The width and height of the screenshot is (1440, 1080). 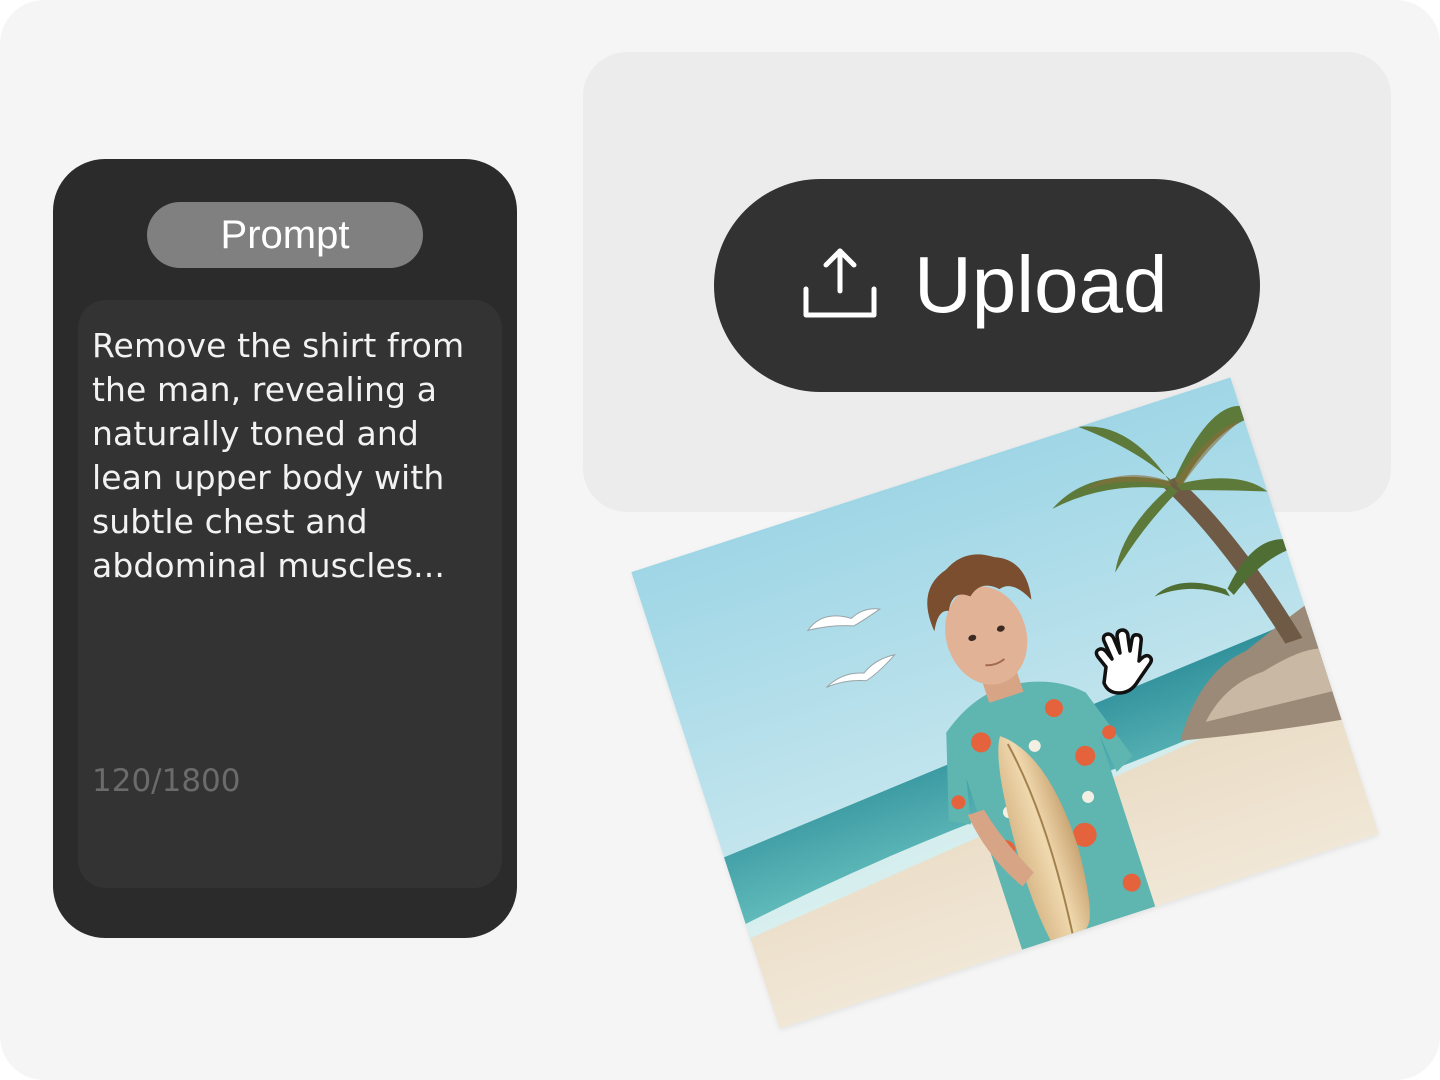 I want to click on upload-button: Upload, so click(x=987, y=285).